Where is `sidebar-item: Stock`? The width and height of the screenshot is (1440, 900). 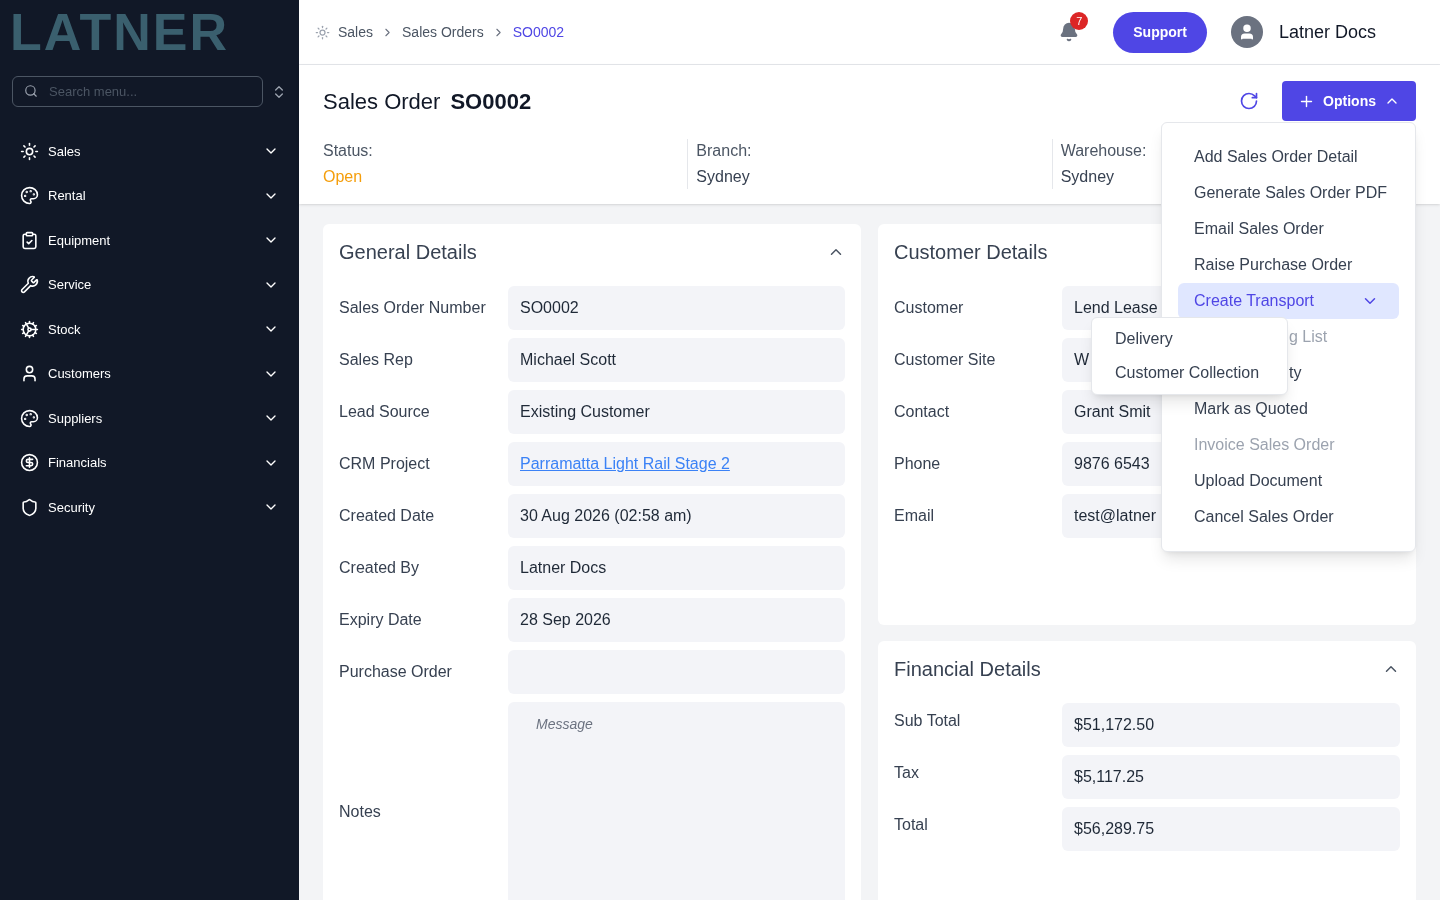 sidebar-item: Stock is located at coordinates (149, 329).